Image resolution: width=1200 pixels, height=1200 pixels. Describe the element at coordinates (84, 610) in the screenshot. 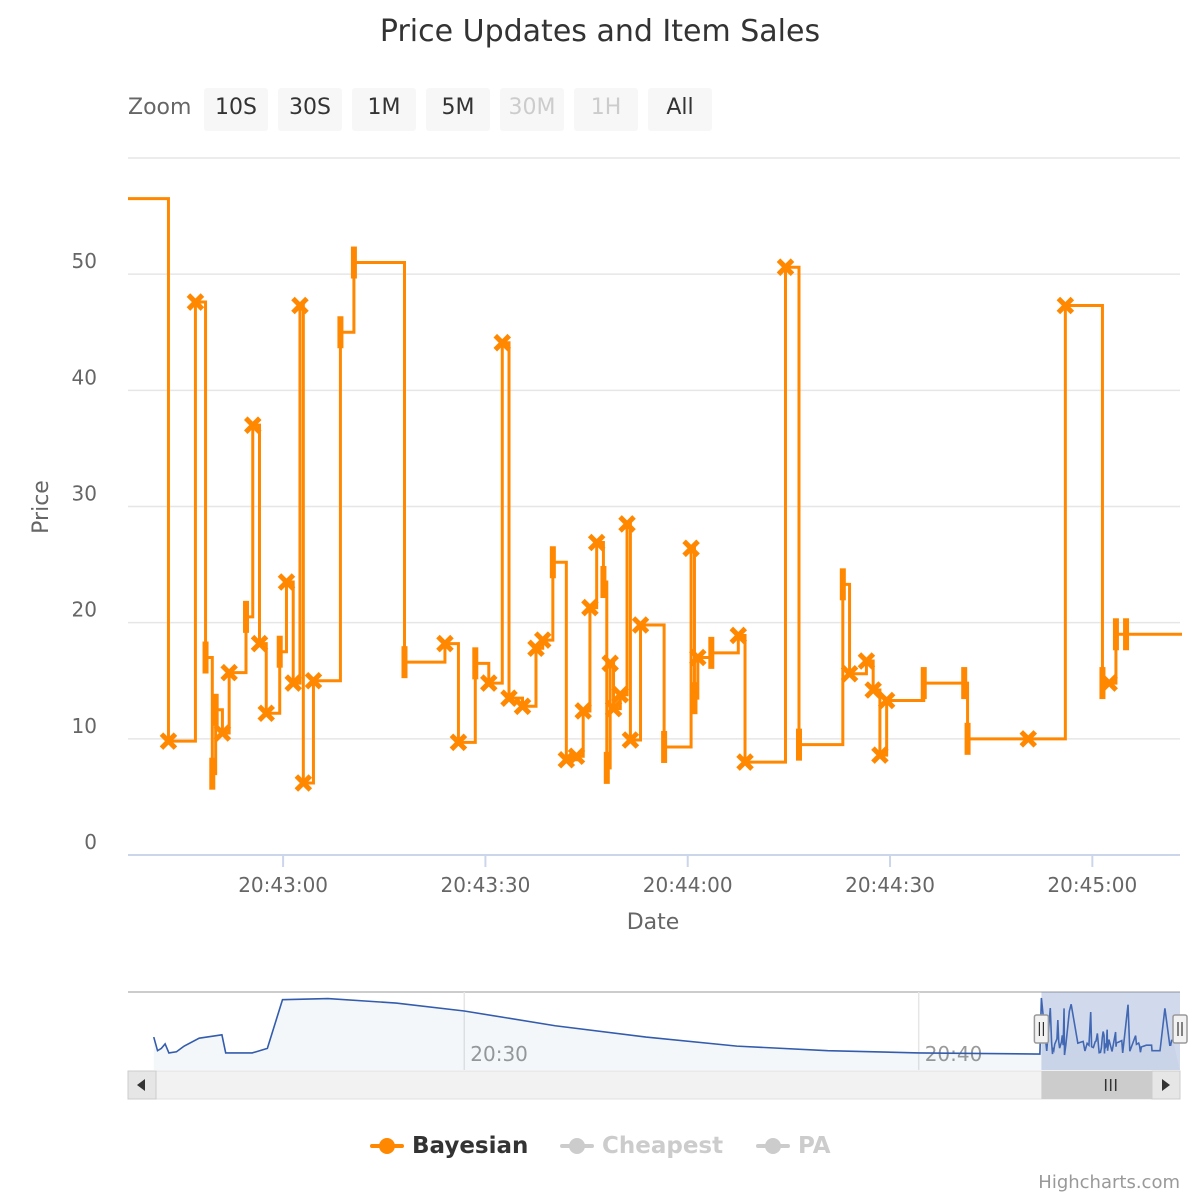

I see `y-tick-label: 20` at that location.